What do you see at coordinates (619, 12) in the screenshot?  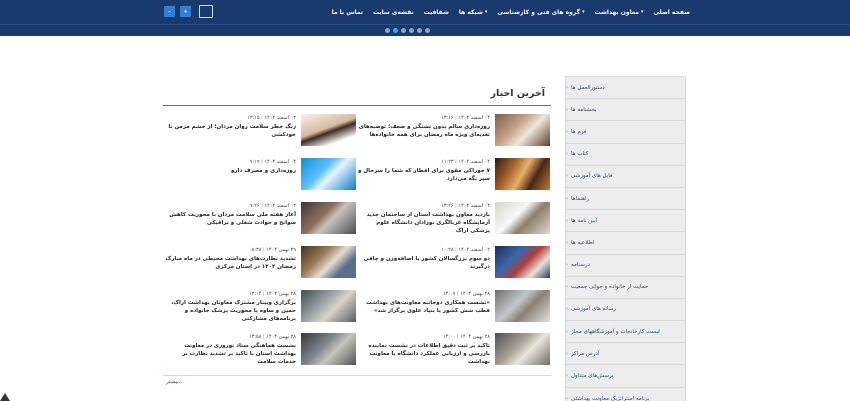 I see `nav-health-deputy: معاون بهداشت ▾` at bounding box center [619, 12].